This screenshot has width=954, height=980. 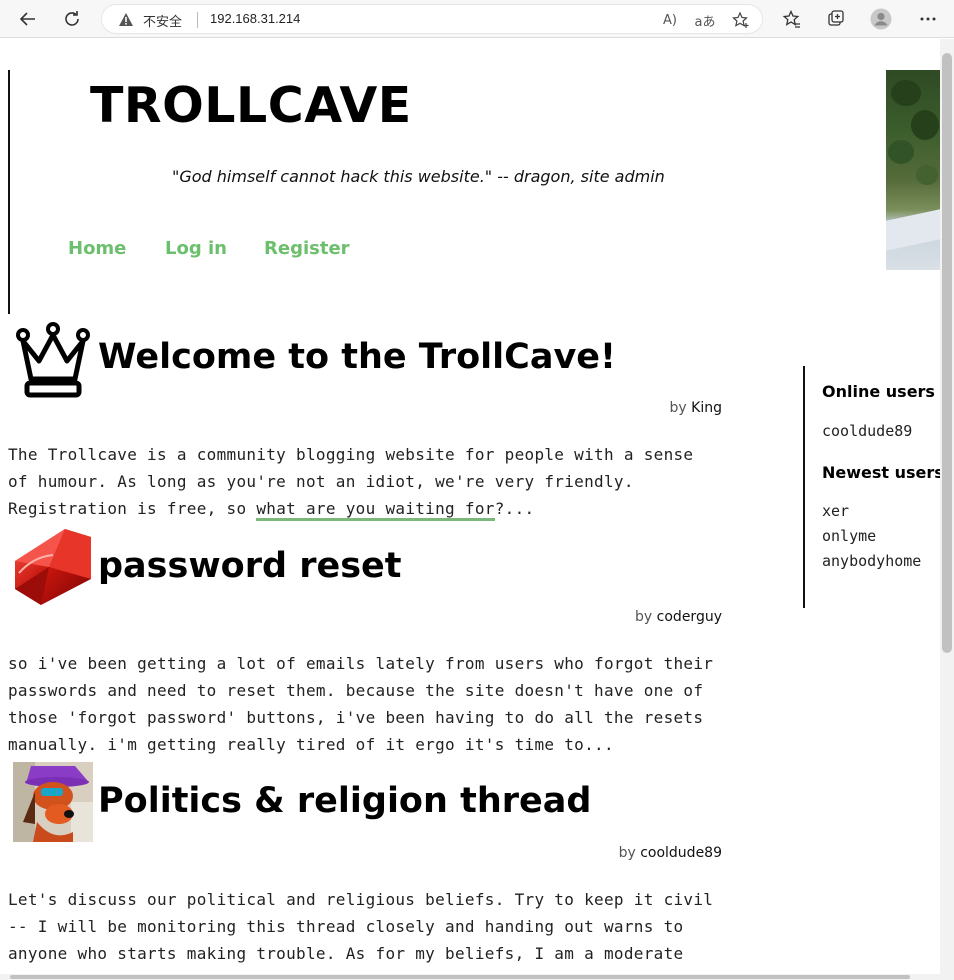 I want to click on address-divider, so click(x=197, y=20).